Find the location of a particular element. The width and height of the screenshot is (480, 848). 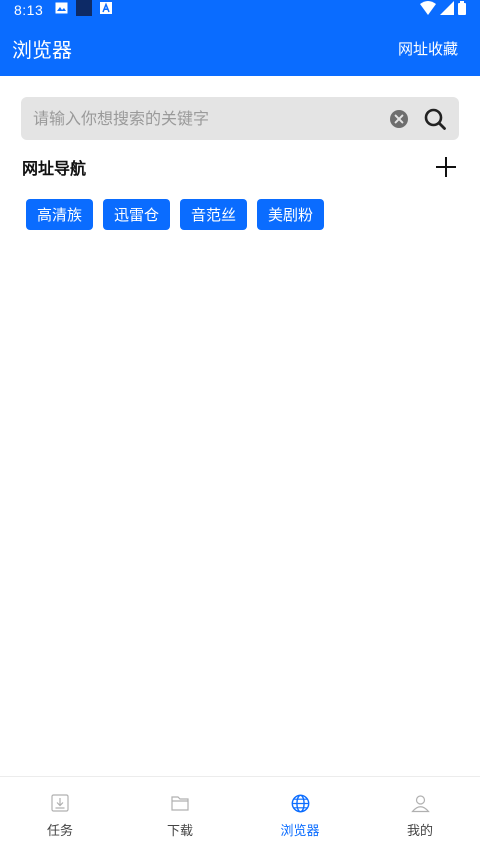

clear-icon is located at coordinates (399, 119).